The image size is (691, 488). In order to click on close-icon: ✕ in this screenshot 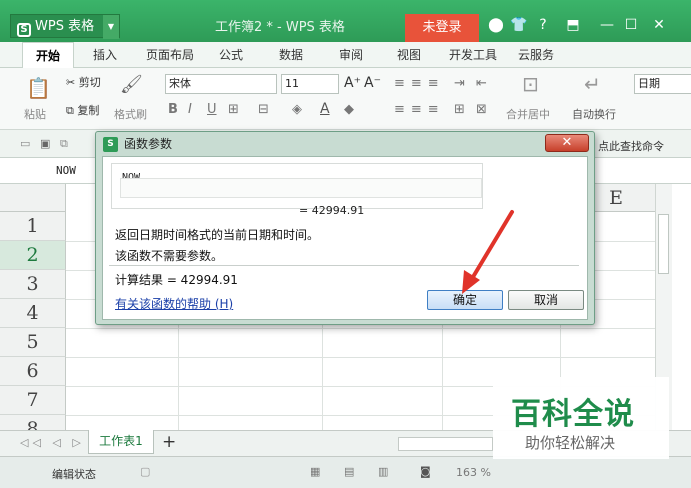, I will do `click(659, 25)`.